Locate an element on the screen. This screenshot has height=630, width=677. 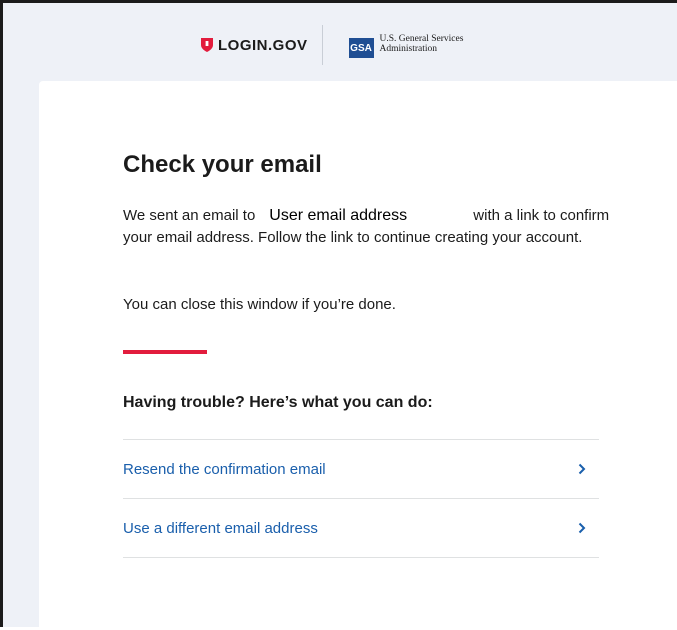
gsa-name: U.S. General Services Administration is located at coordinates (422, 44).